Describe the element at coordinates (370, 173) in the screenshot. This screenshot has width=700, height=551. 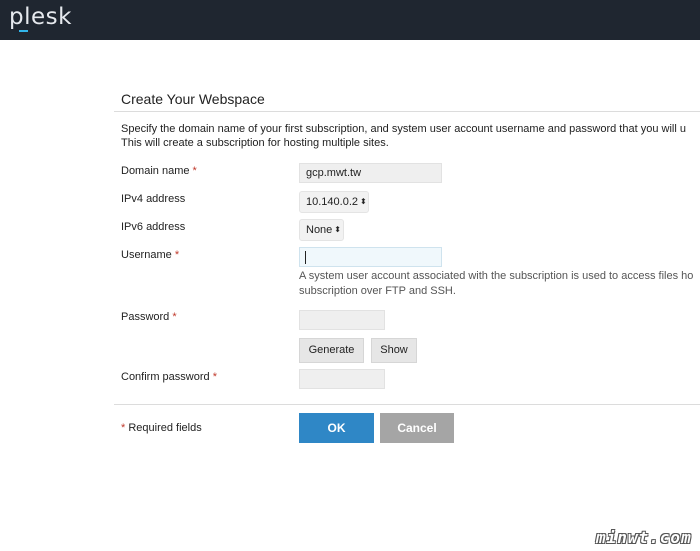
I see `domain-name-input: gcp.mwt.tw` at that location.